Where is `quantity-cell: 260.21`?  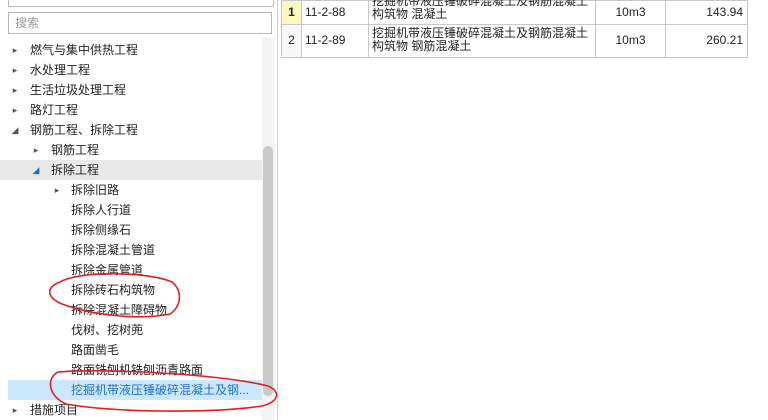 quantity-cell: 260.21 is located at coordinates (706, 41).